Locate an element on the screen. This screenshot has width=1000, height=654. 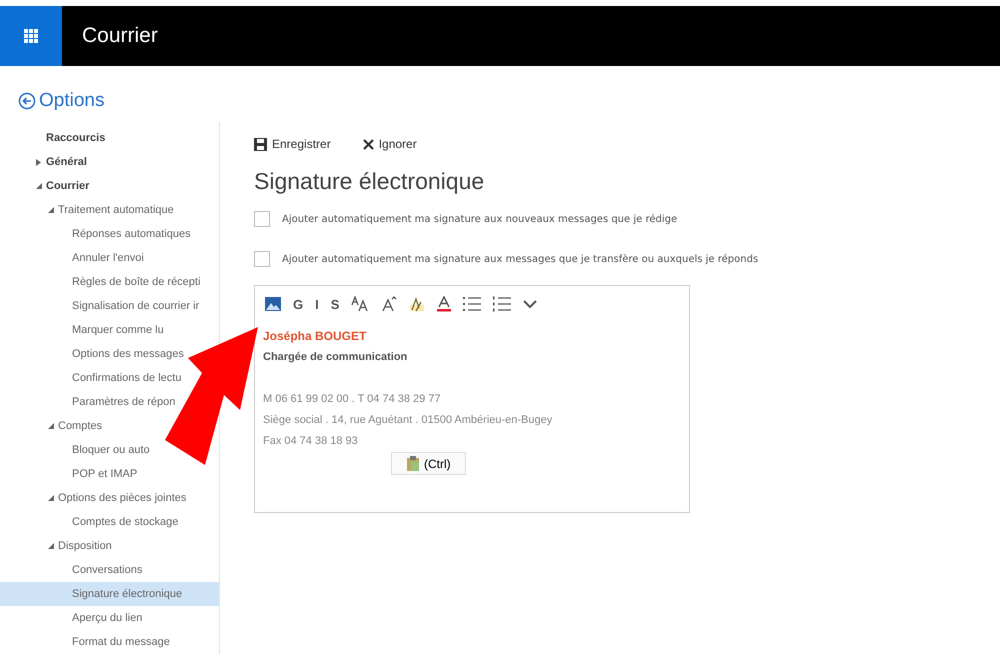
item-label: Marquer comme lu is located at coordinates (118, 330).